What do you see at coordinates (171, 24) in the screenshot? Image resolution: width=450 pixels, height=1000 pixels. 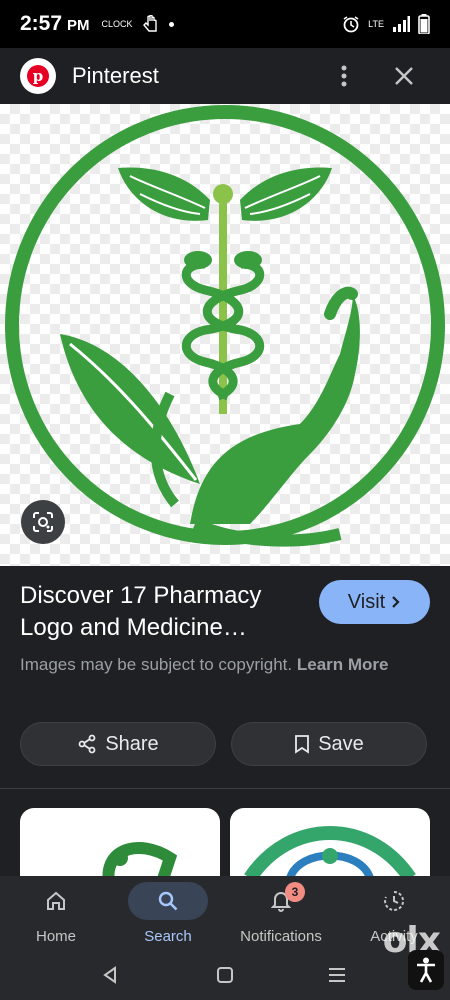 I see `dot-icon` at bounding box center [171, 24].